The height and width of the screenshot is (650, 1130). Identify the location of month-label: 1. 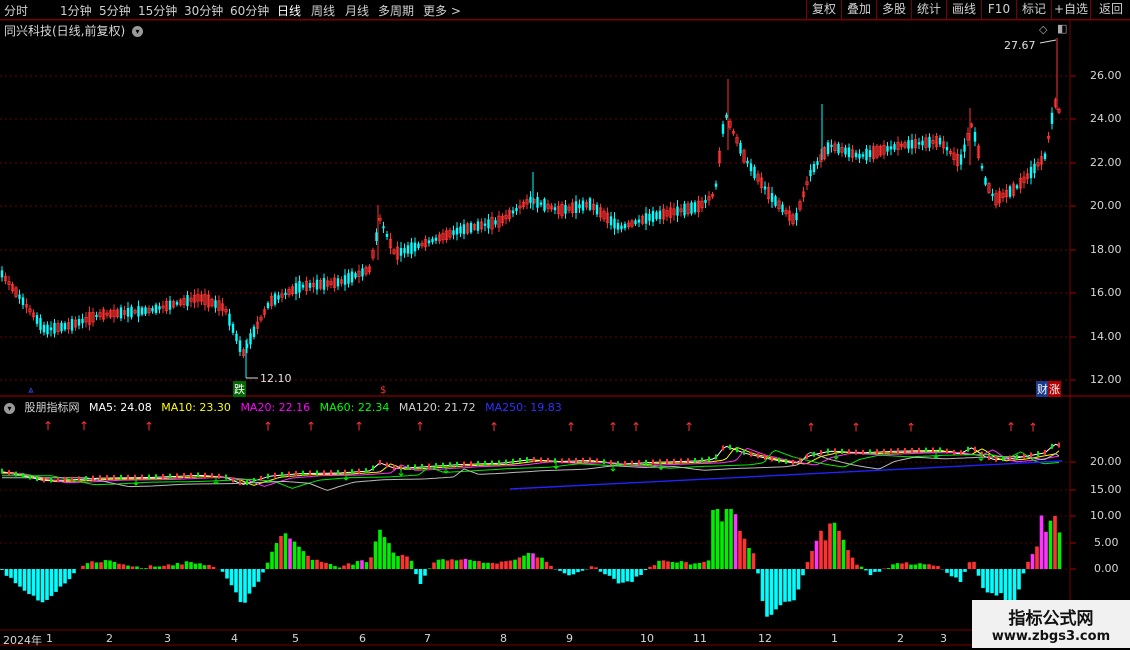
(834, 638).